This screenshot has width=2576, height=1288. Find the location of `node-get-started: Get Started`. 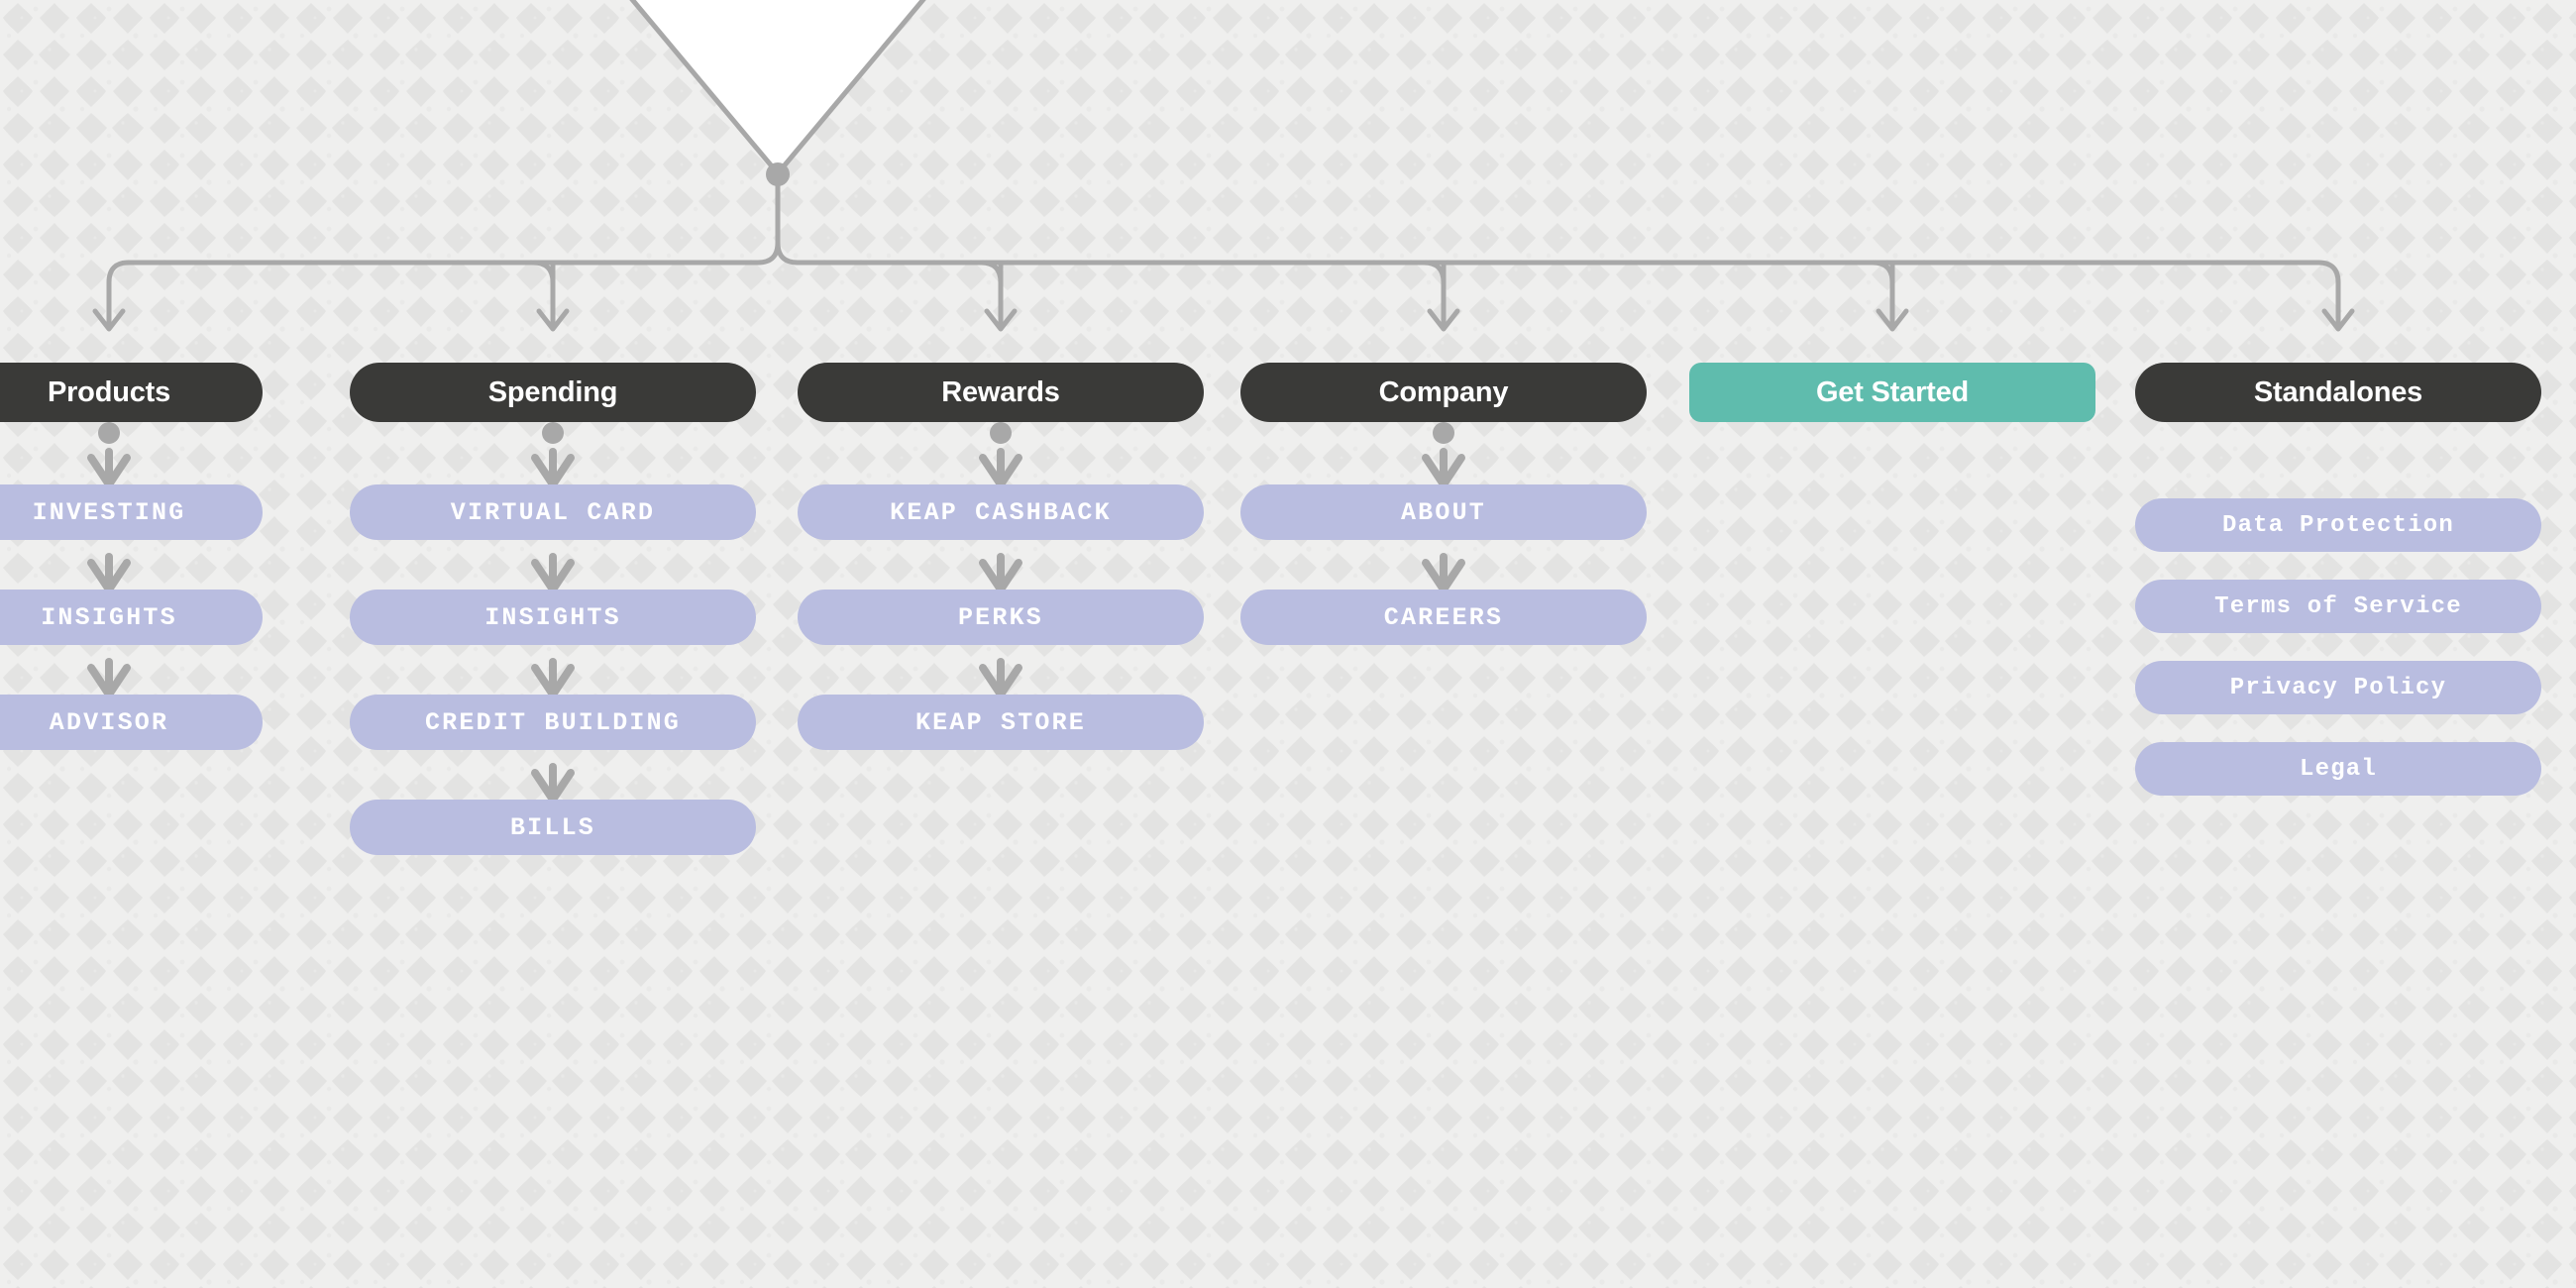

node-get-started: Get Started is located at coordinates (1892, 393).